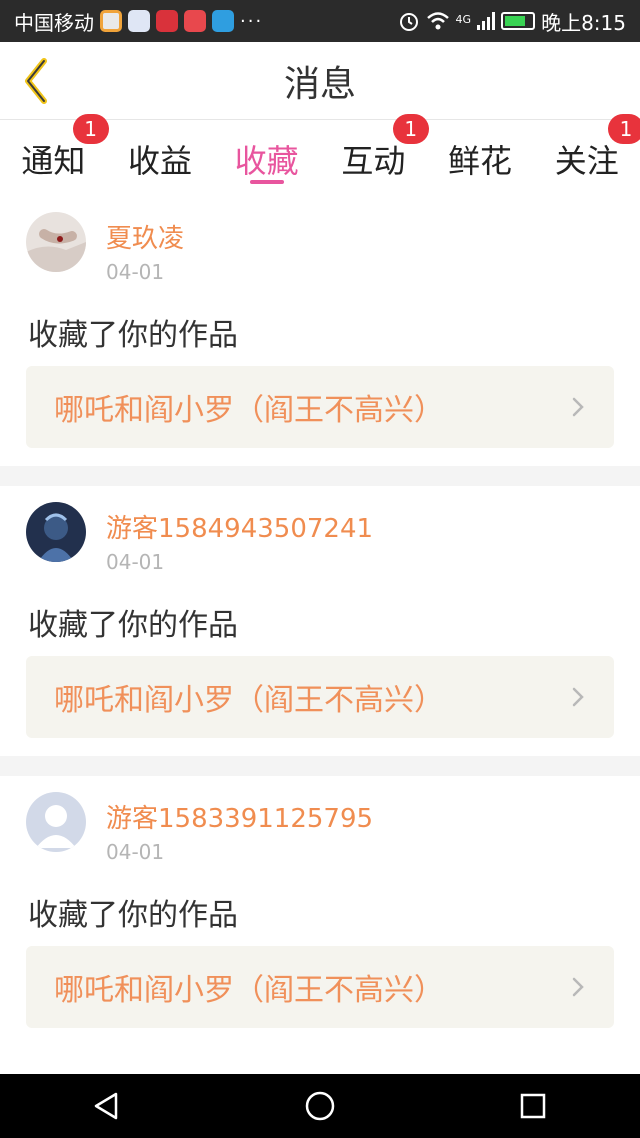 Image resolution: width=640 pixels, height=1138 pixels. I want to click on wifi-icon, so click(437, 21).